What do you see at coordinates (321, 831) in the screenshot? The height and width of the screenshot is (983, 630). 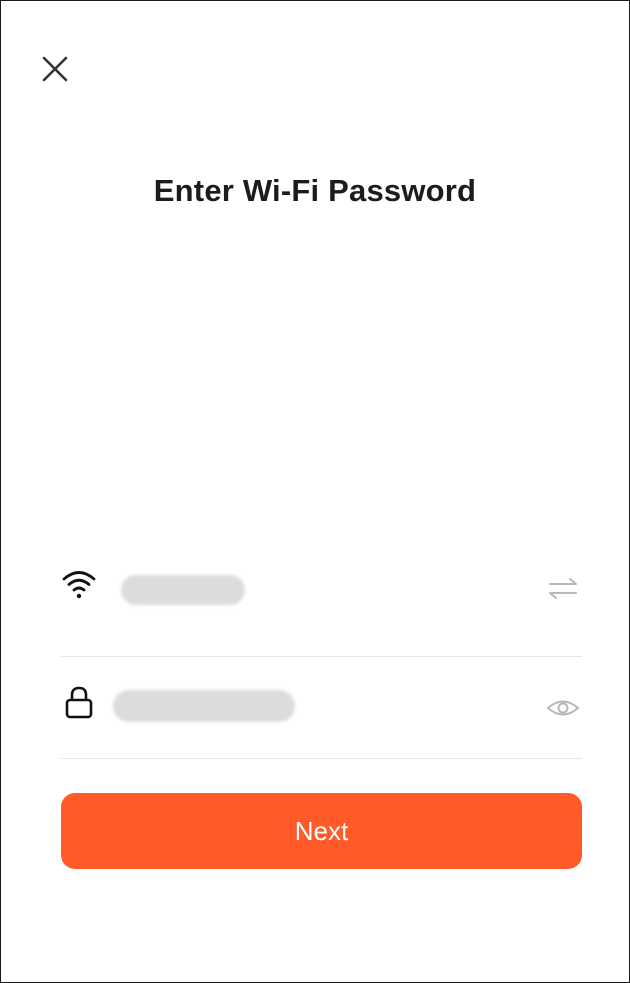 I see `next-button: Next` at bounding box center [321, 831].